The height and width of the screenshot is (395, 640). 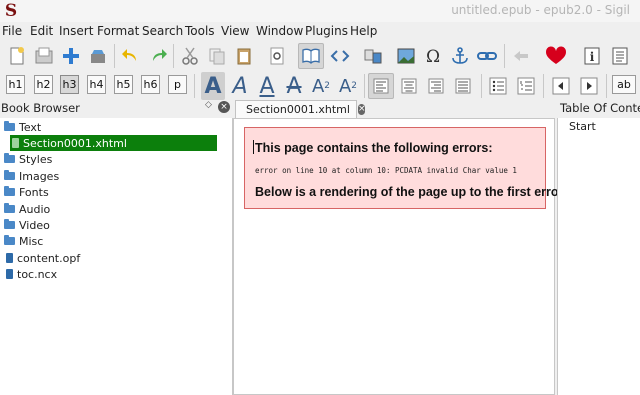 I want to click on tree-item-video-folder: Video, so click(x=104, y=225).